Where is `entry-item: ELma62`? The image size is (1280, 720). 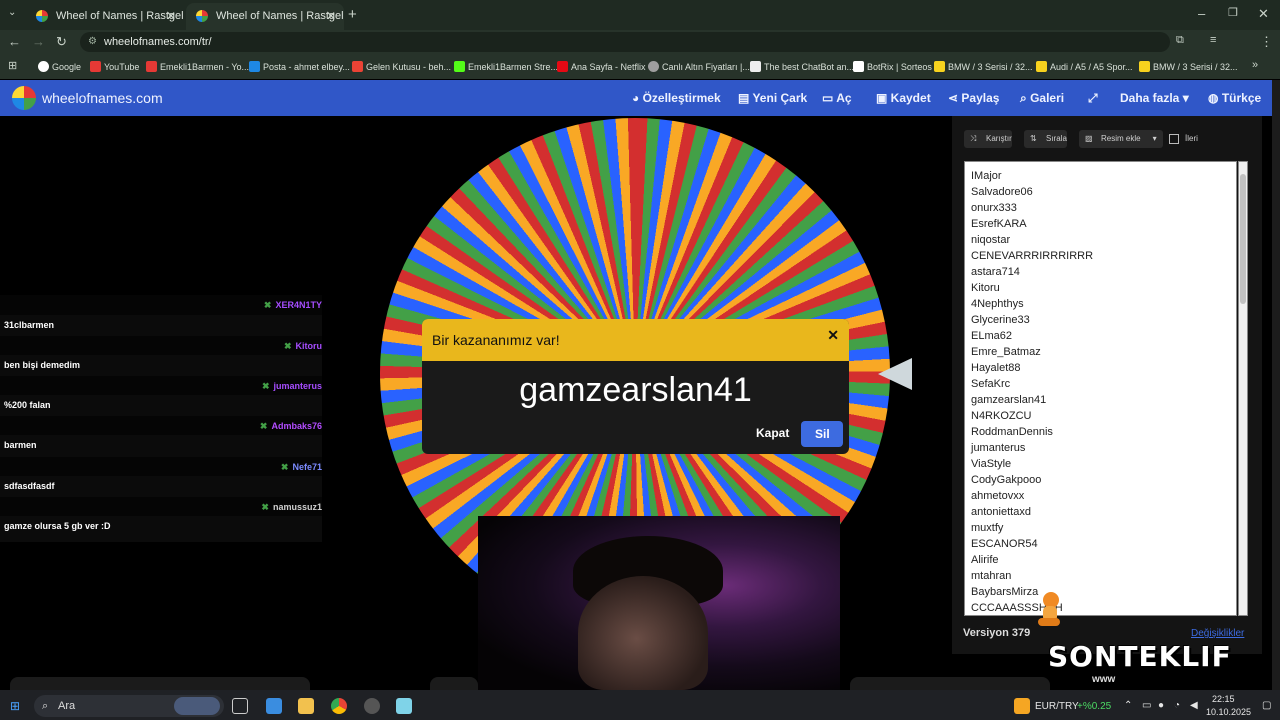 entry-item: ELma62 is located at coordinates (991, 336).